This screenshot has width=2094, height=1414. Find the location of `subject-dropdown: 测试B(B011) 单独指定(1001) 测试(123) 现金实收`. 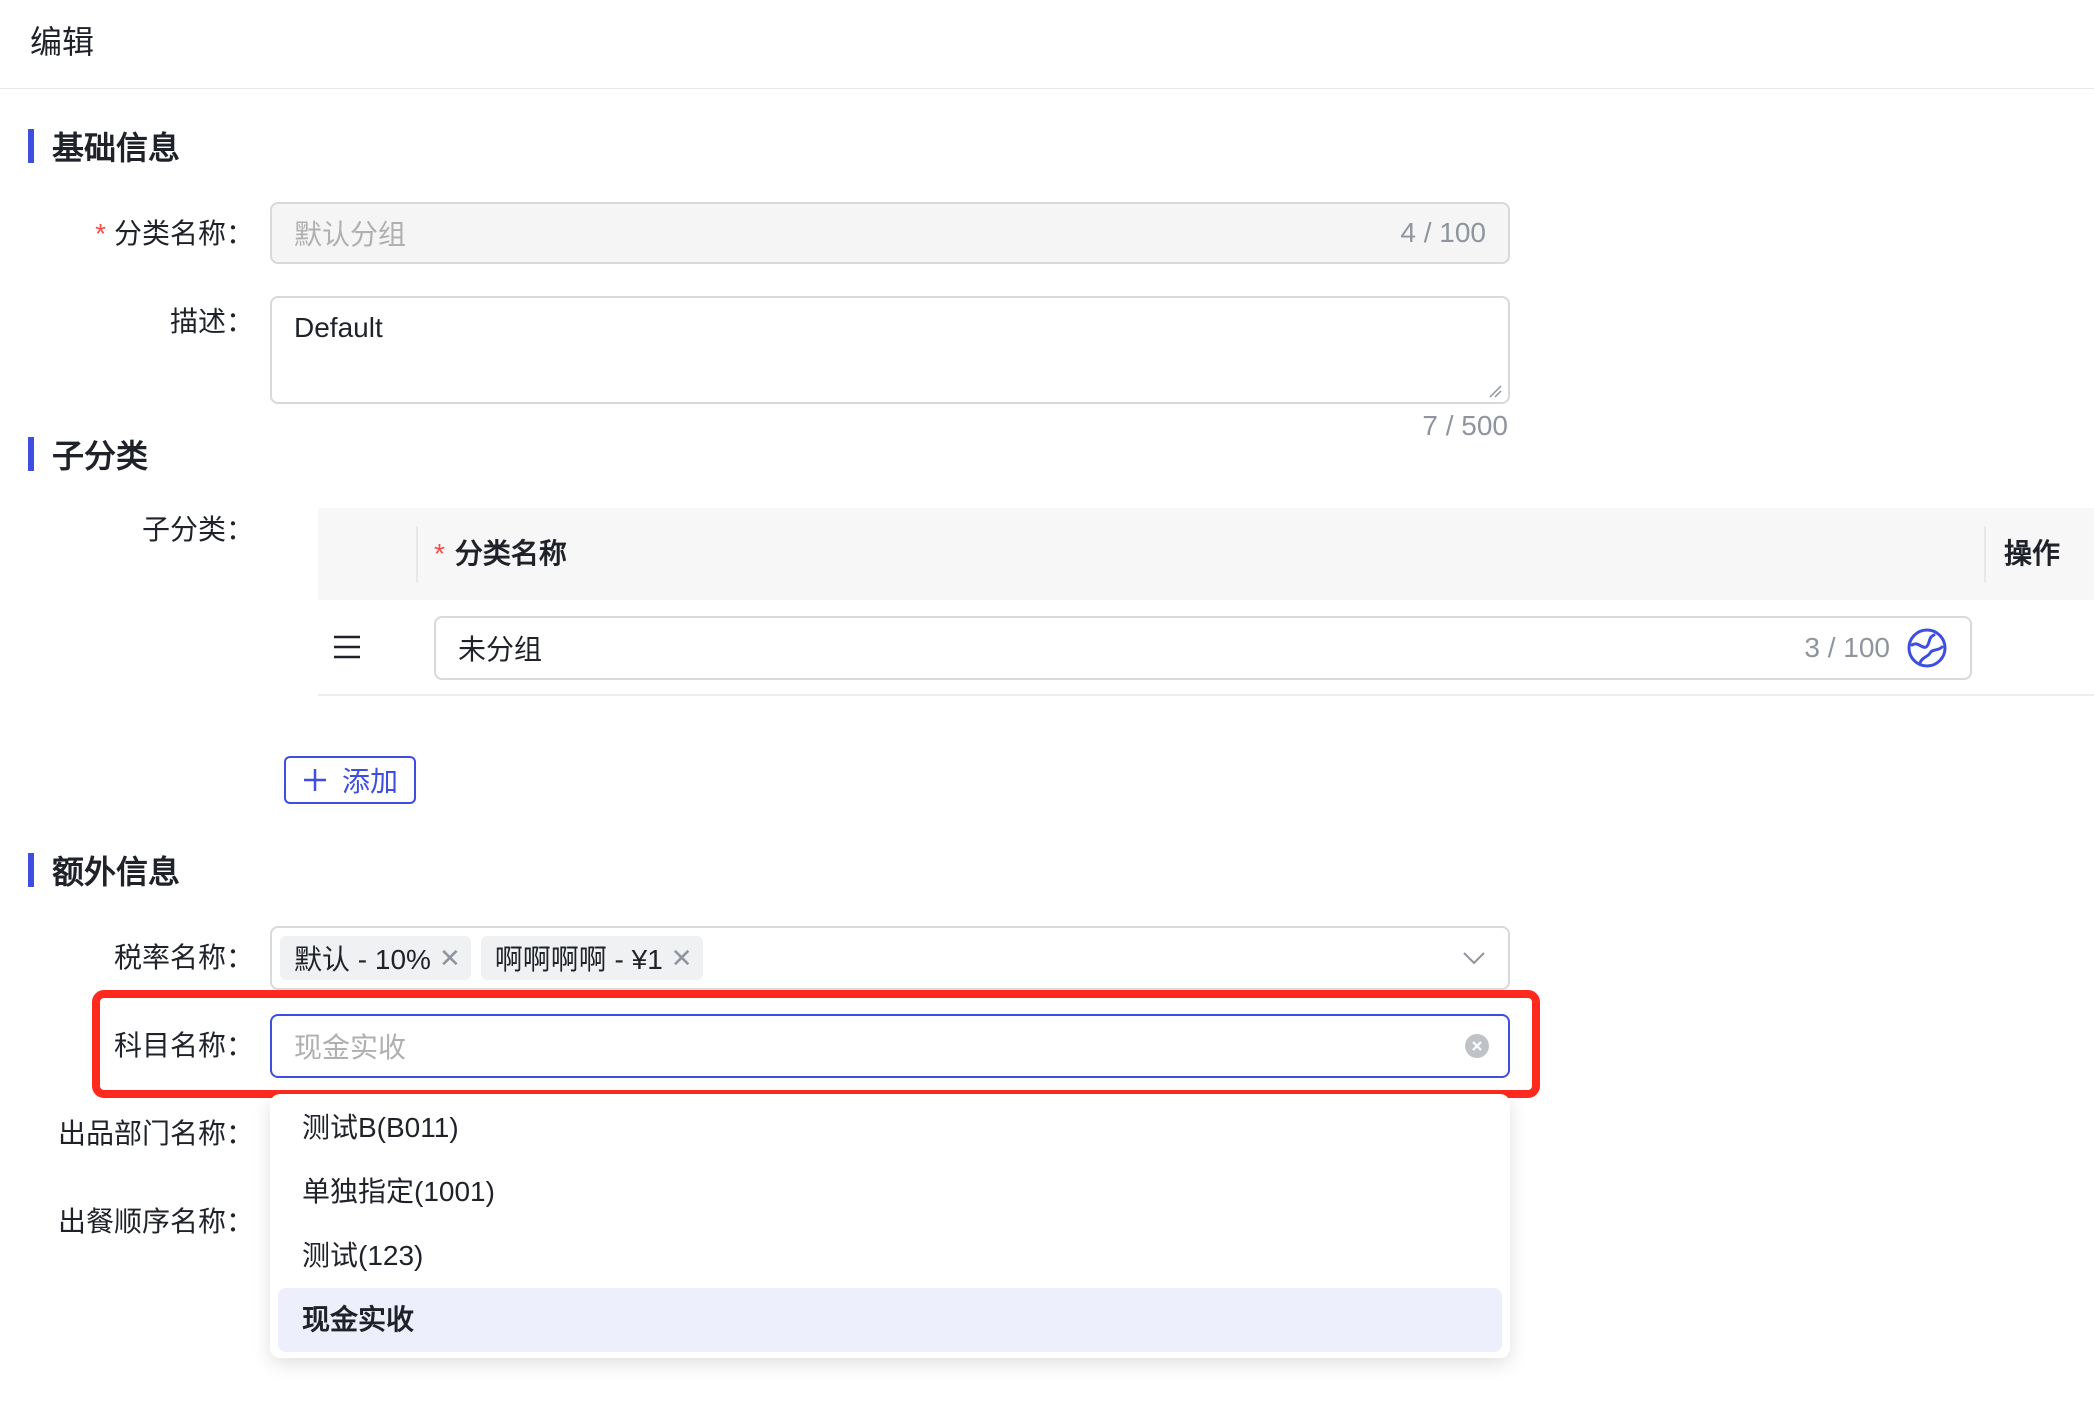

subject-dropdown: 测试B(B011) 单独指定(1001) 测试(123) 现金实收 is located at coordinates (890, 1226).